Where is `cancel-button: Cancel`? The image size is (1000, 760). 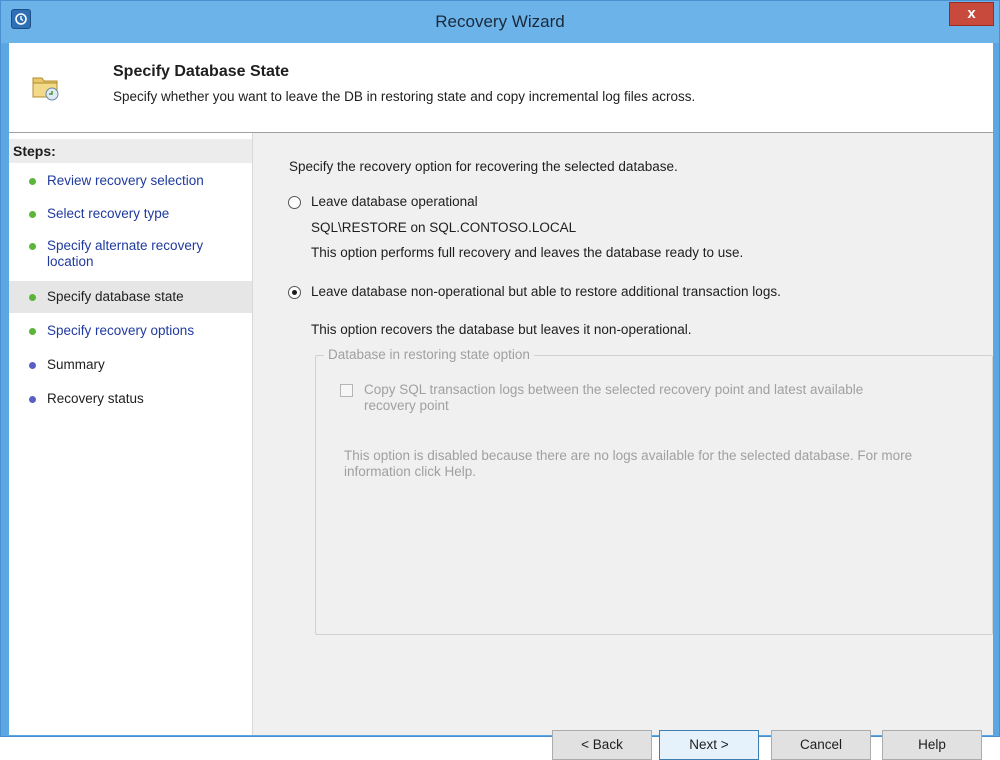 cancel-button: Cancel is located at coordinates (821, 745).